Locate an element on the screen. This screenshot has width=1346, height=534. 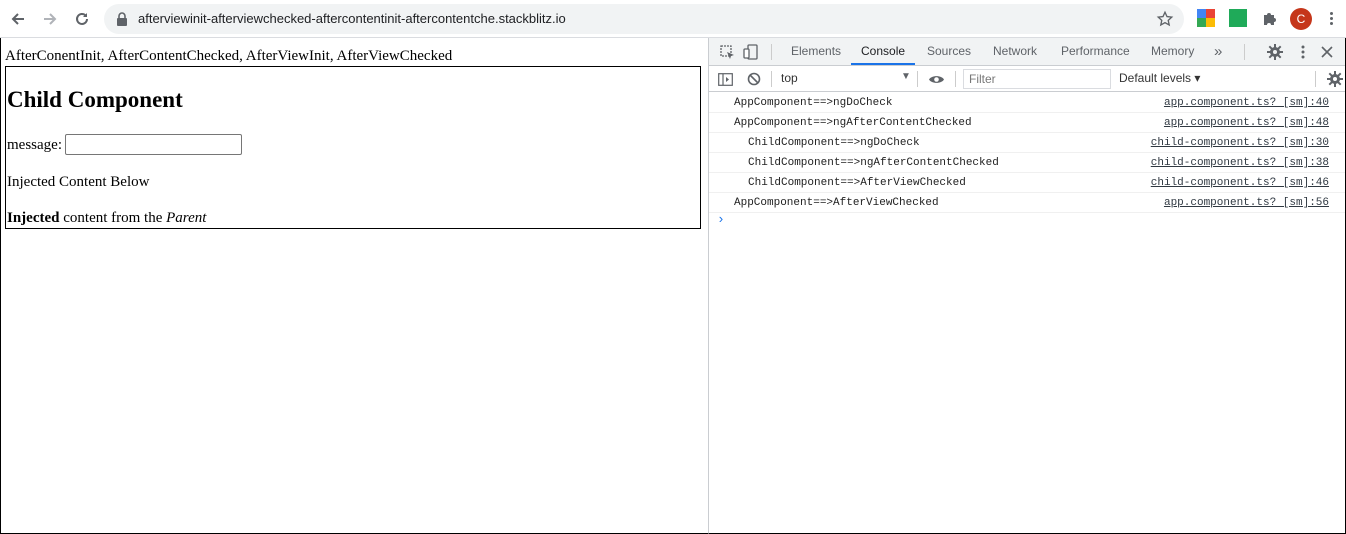
console-filter-input is located at coordinates (1037, 79).